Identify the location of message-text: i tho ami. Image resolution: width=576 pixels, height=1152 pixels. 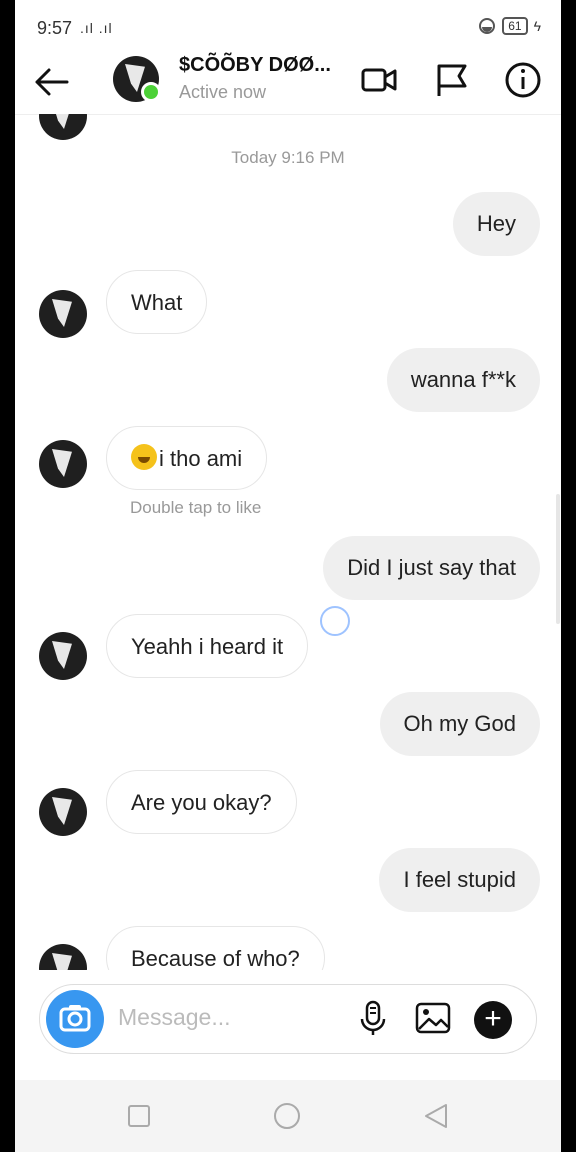
(201, 458).